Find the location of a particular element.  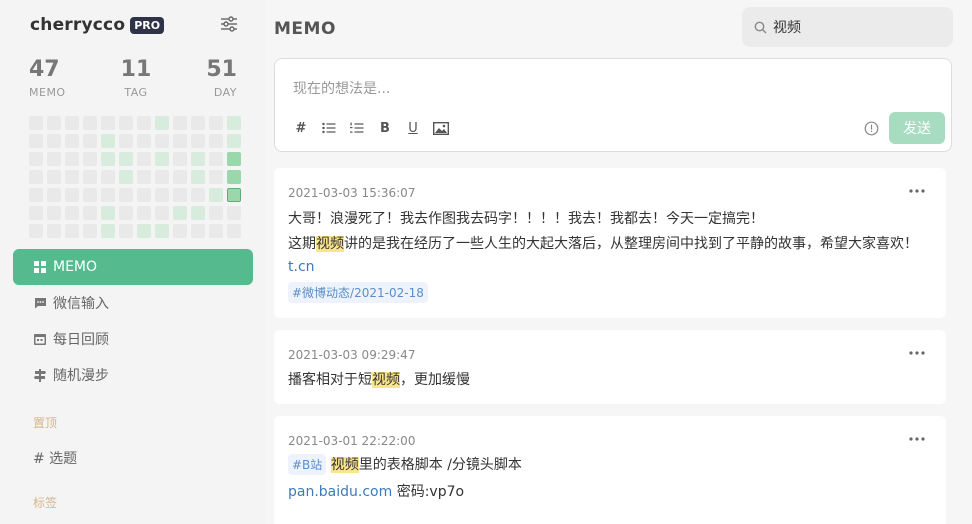

bold-icon: B is located at coordinates (385, 128).